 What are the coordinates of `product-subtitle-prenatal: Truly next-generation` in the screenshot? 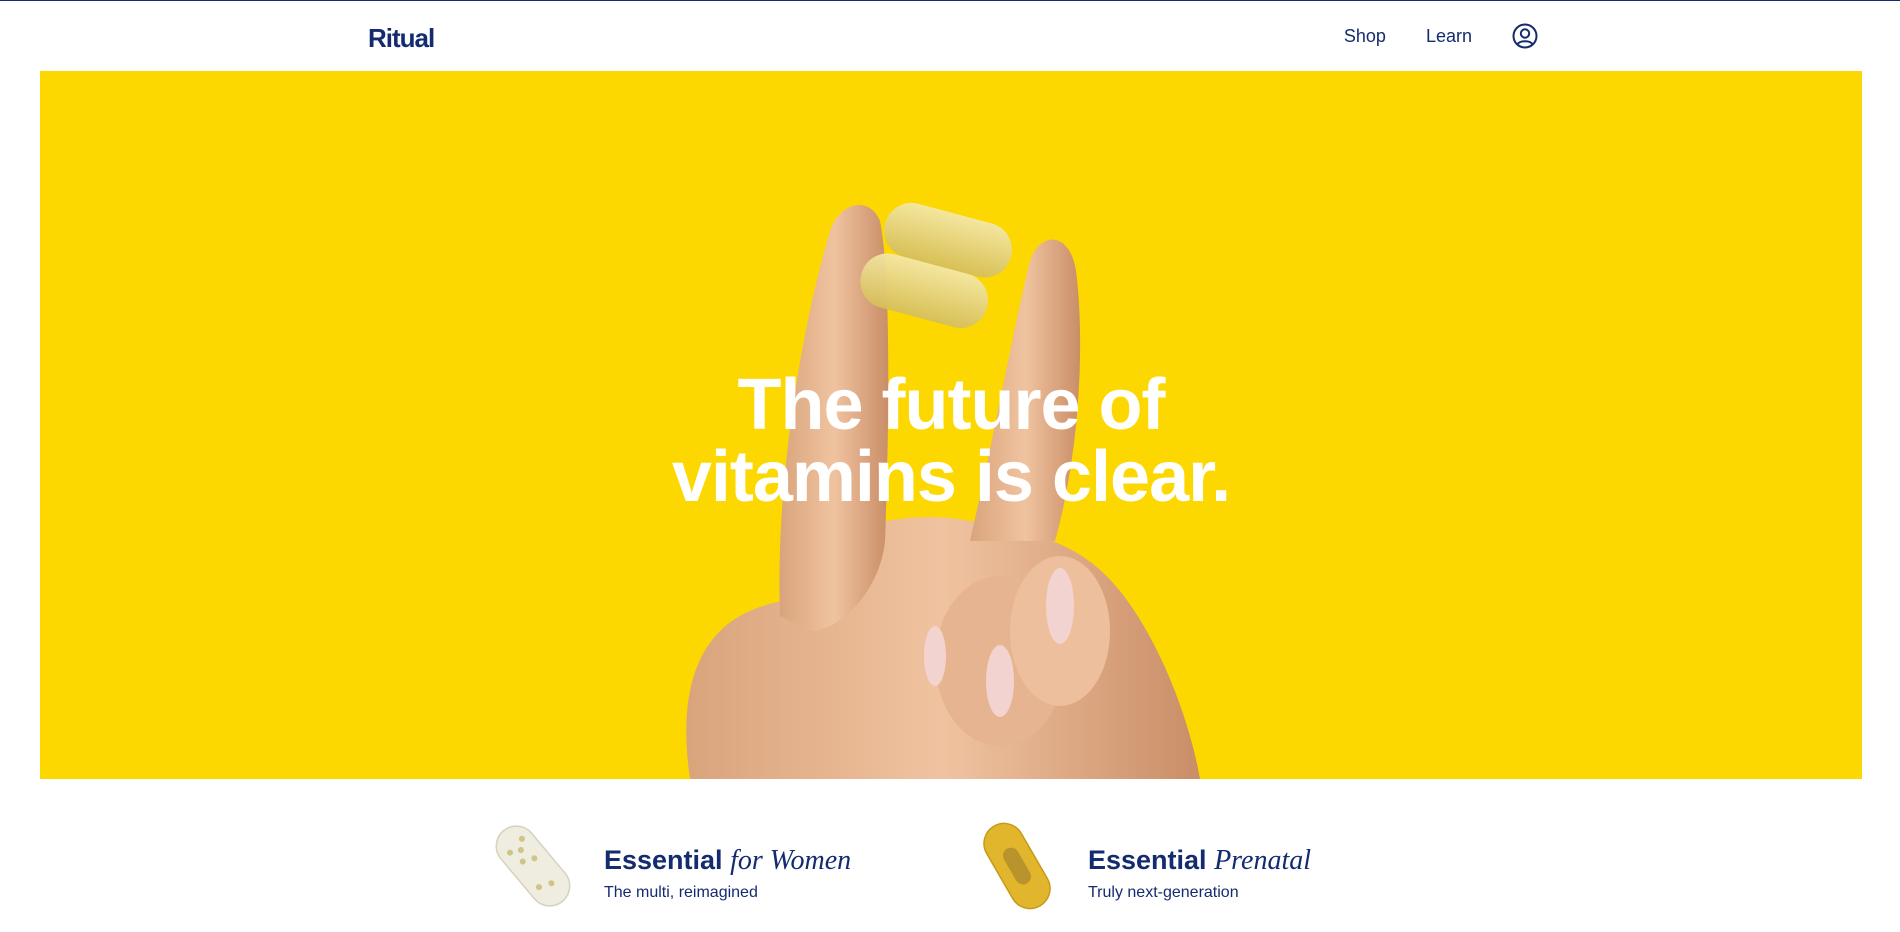 It's located at (1163, 892).